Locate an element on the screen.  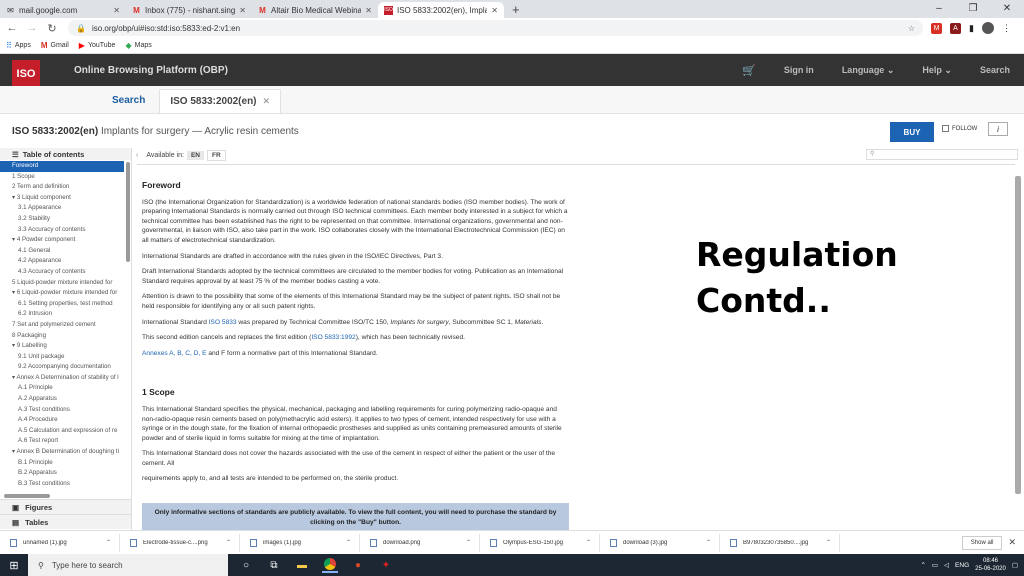
clock: 08:46 25-06-2020 is located at coordinates (990, 565).